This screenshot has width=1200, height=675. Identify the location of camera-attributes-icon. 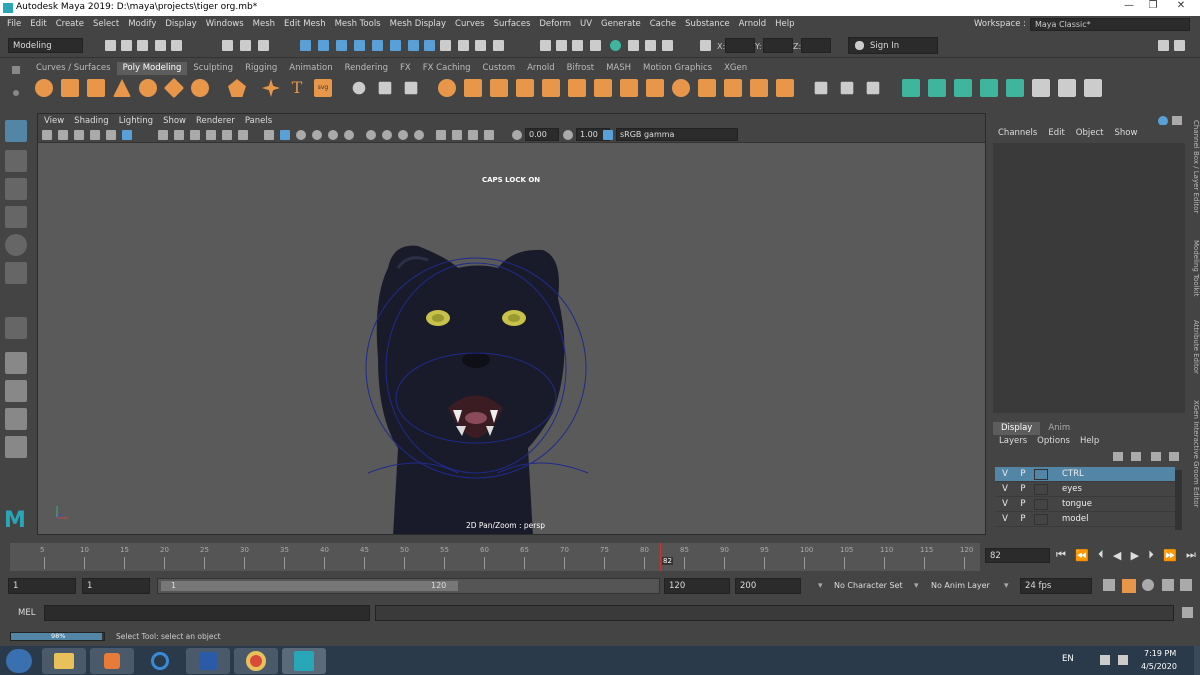
(63, 135).